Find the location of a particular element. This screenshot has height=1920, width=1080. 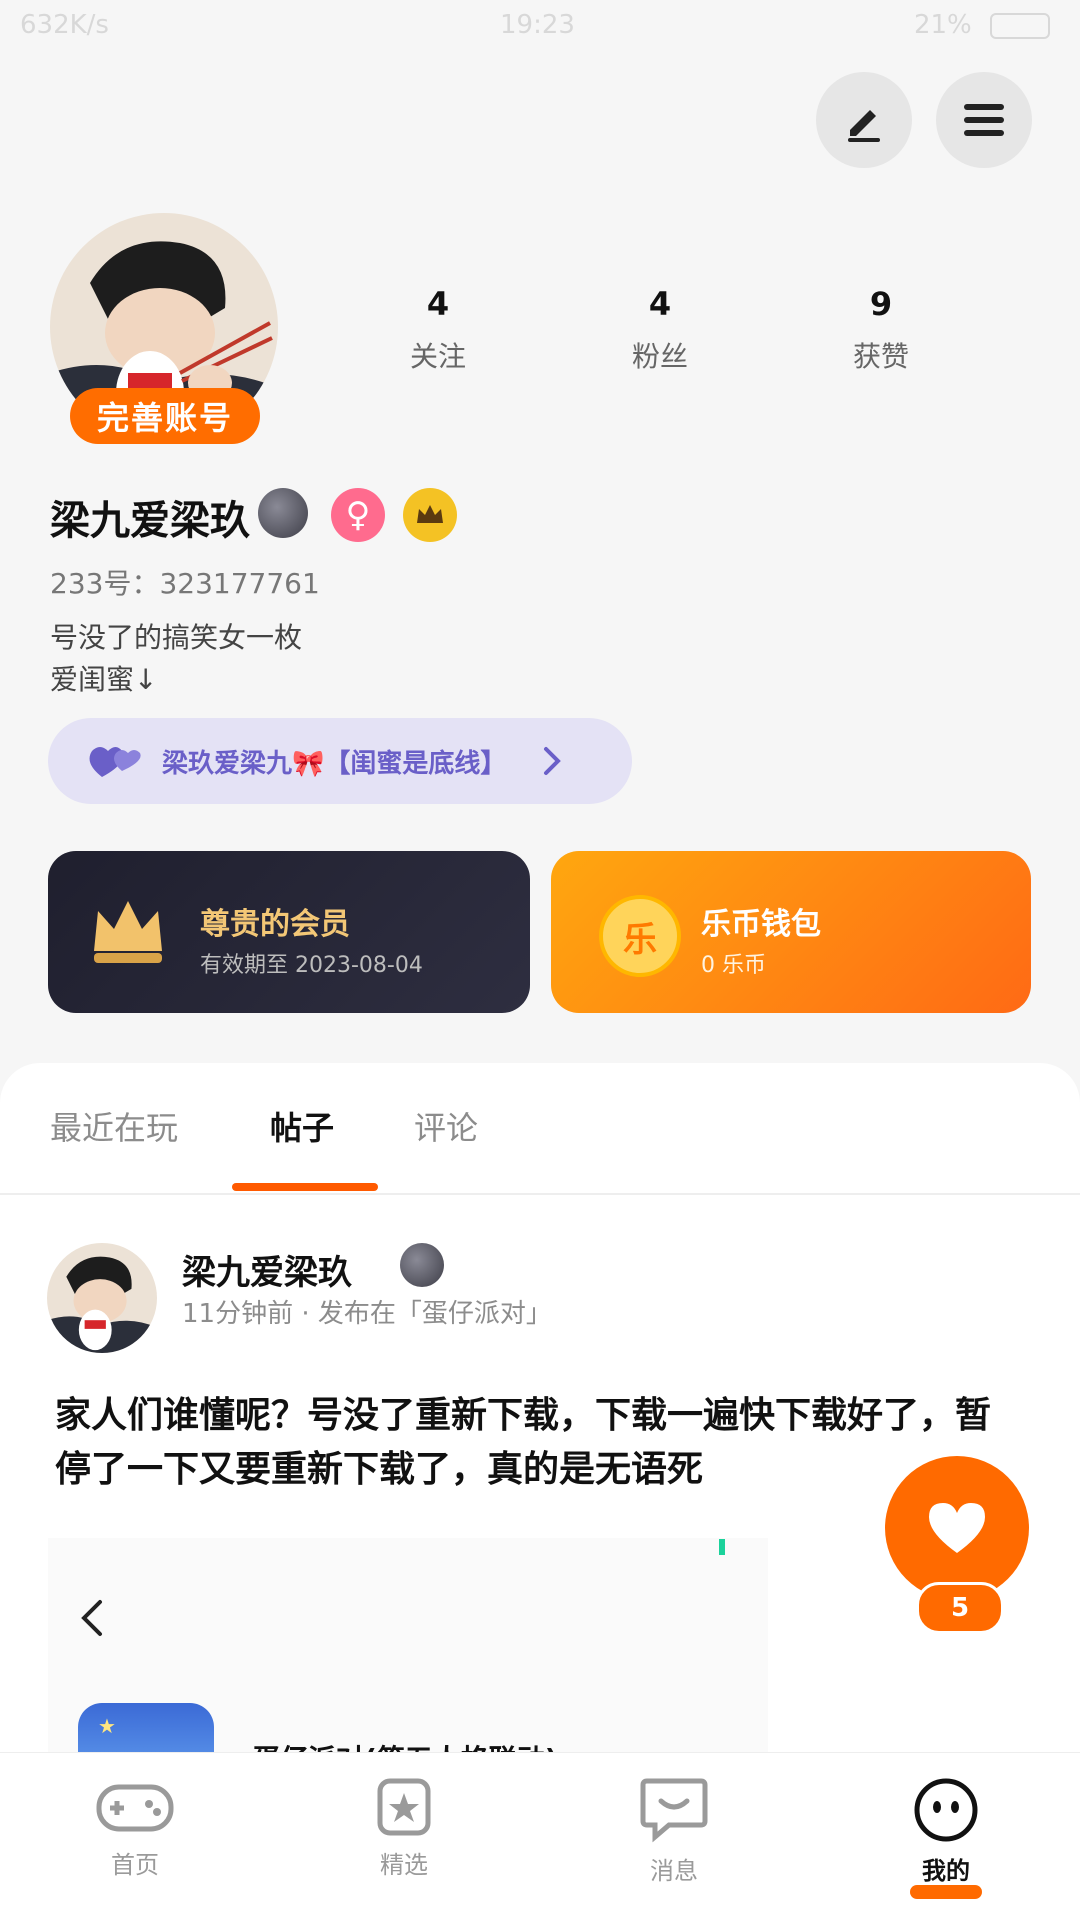

edit-button is located at coordinates (864, 120).